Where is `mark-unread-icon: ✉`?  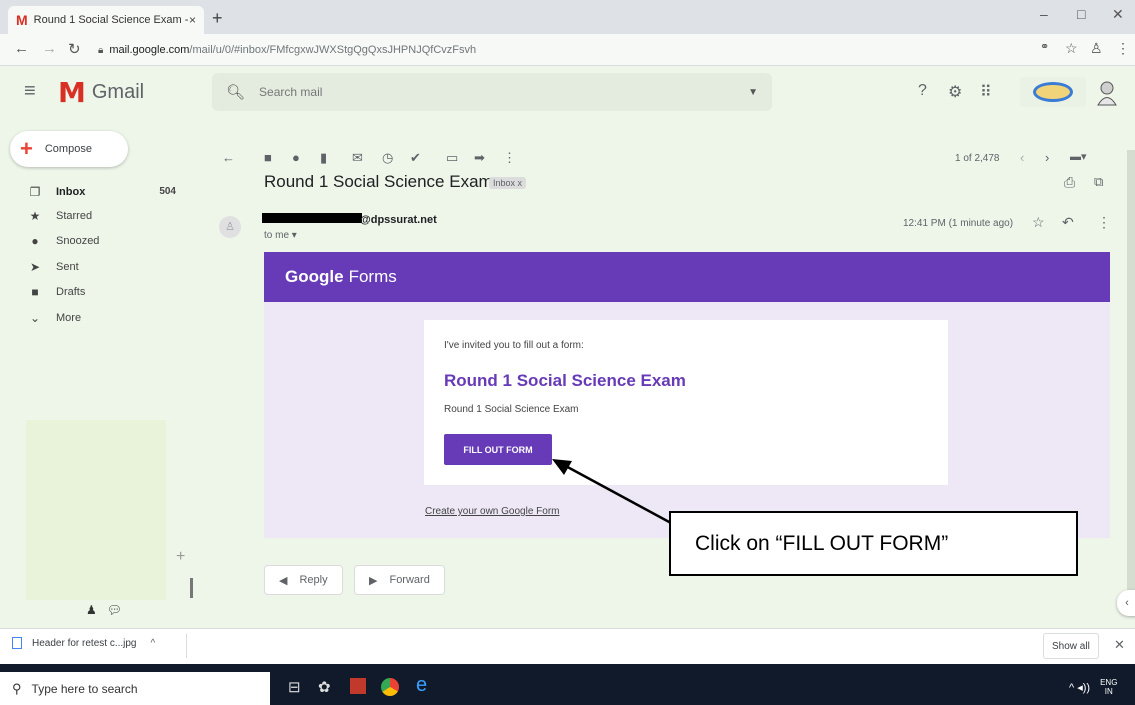 mark-unread-icon: ✉ is located at coordinates (357, 158).